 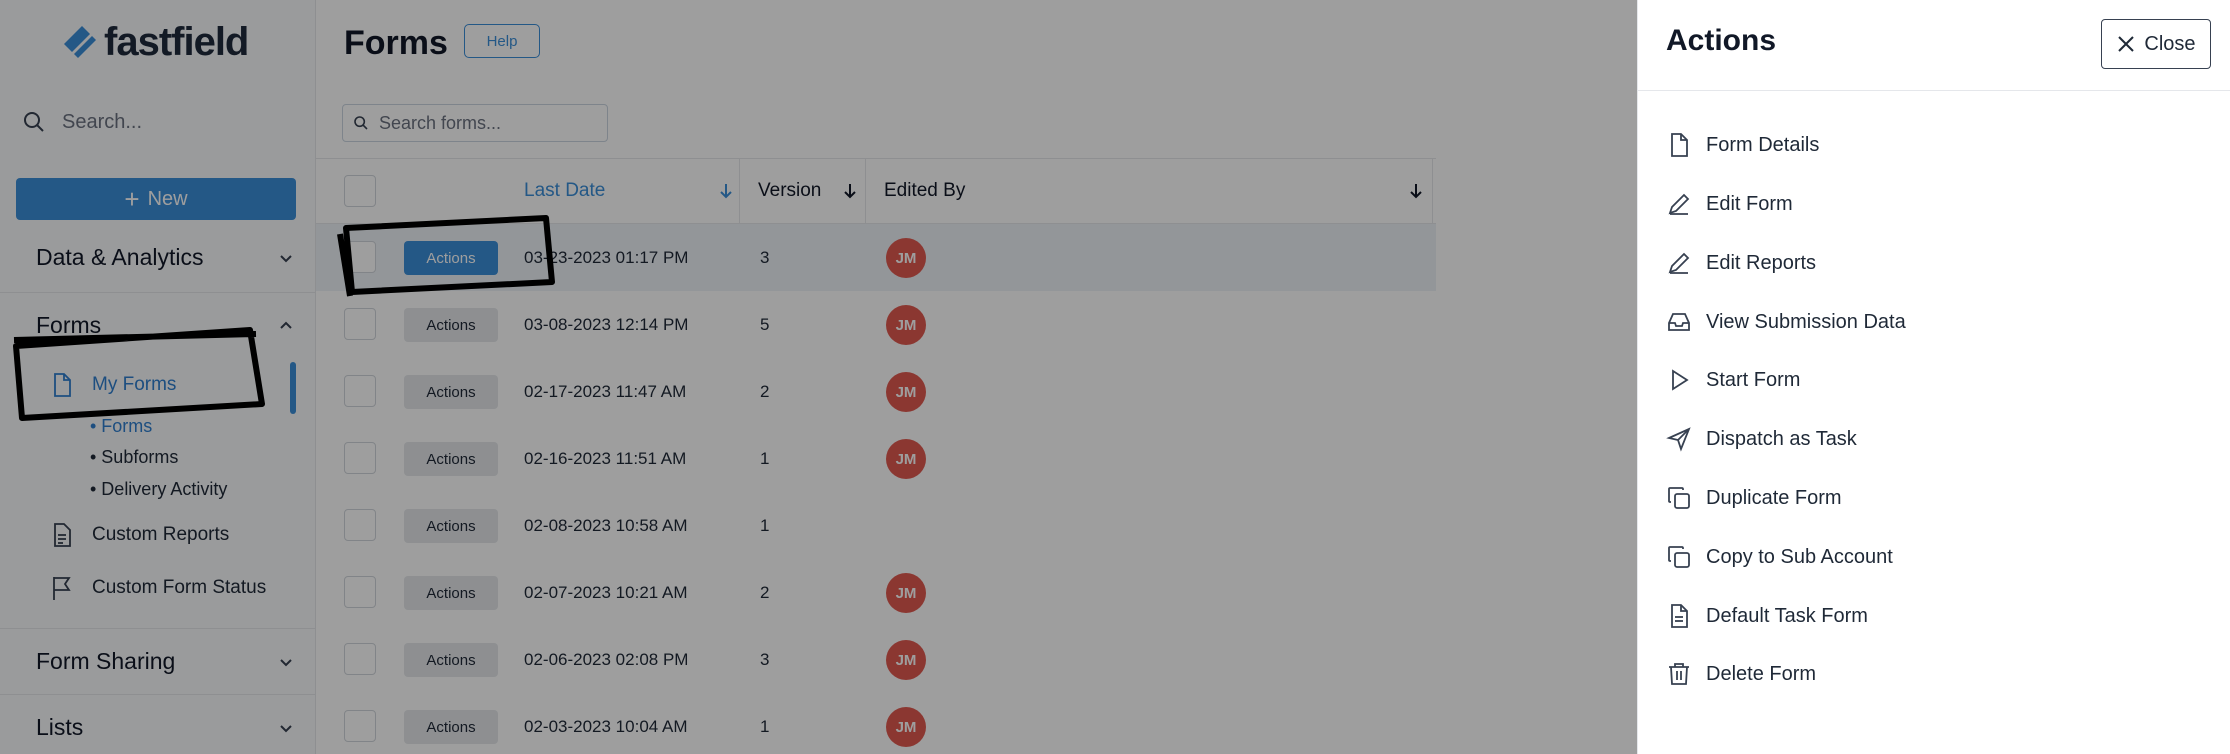 What do you see at coordinates (876, 458) in the screenshot?
I see `table-row: Actions 02-16-2023 11:51 AM 1 JM` at bounding box center [876, 458].